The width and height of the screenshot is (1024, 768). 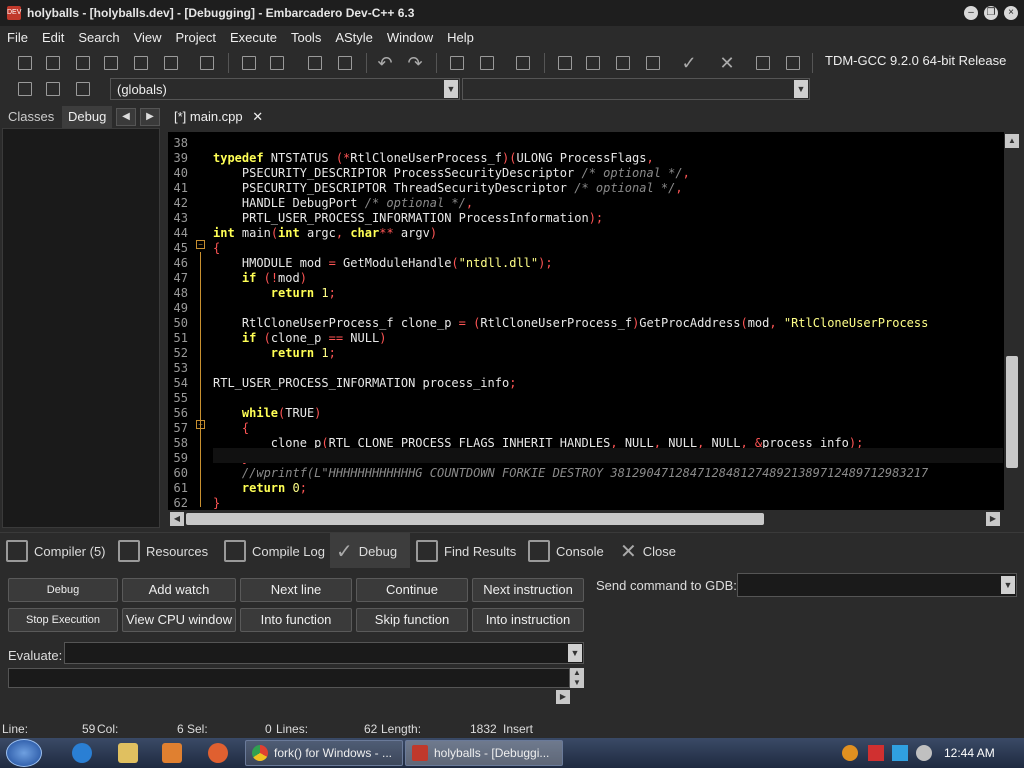 What do you see at coordinates (577, 683) in the screenshot?
I see `scroll-down-icon: ▼` at bounding box center [577, 683].